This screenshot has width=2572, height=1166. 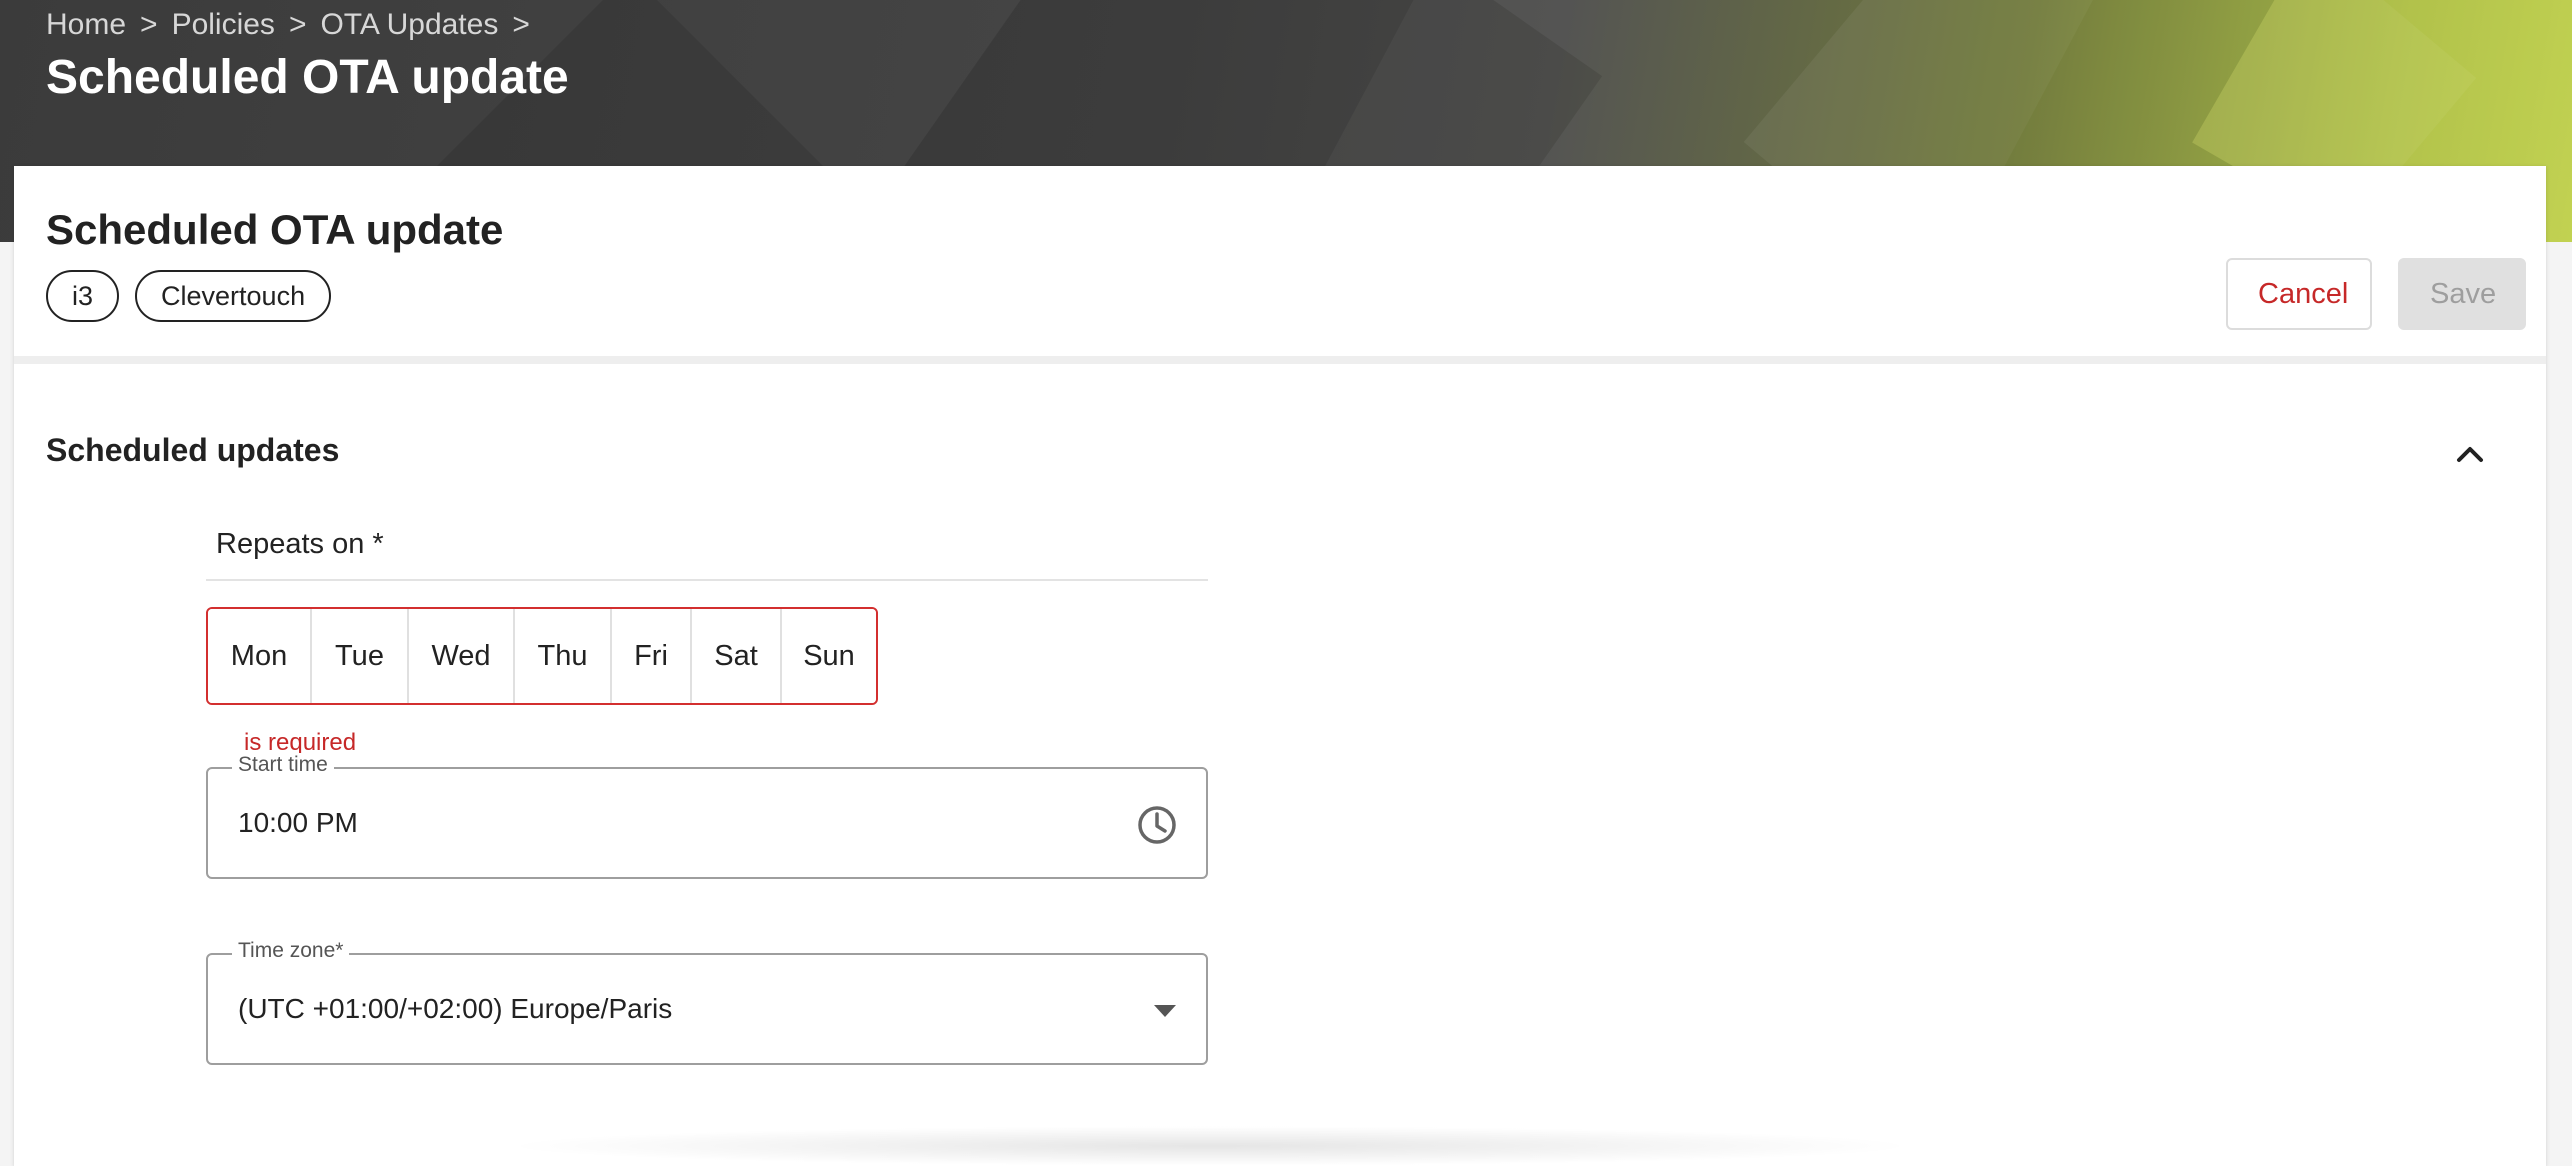 I want to click on page-title: Scheduled OTA update, so click(x=307, y=77).